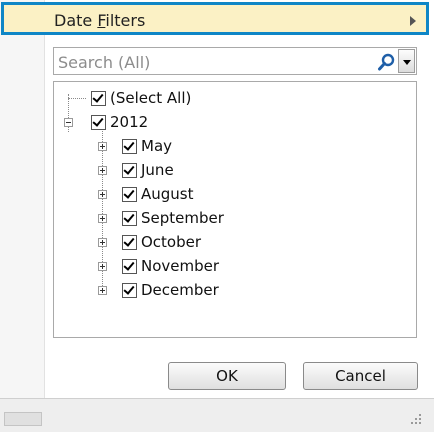 This screenshot has width=434, height=432. I want to click on tree-item-month: November, so click(170, 266).